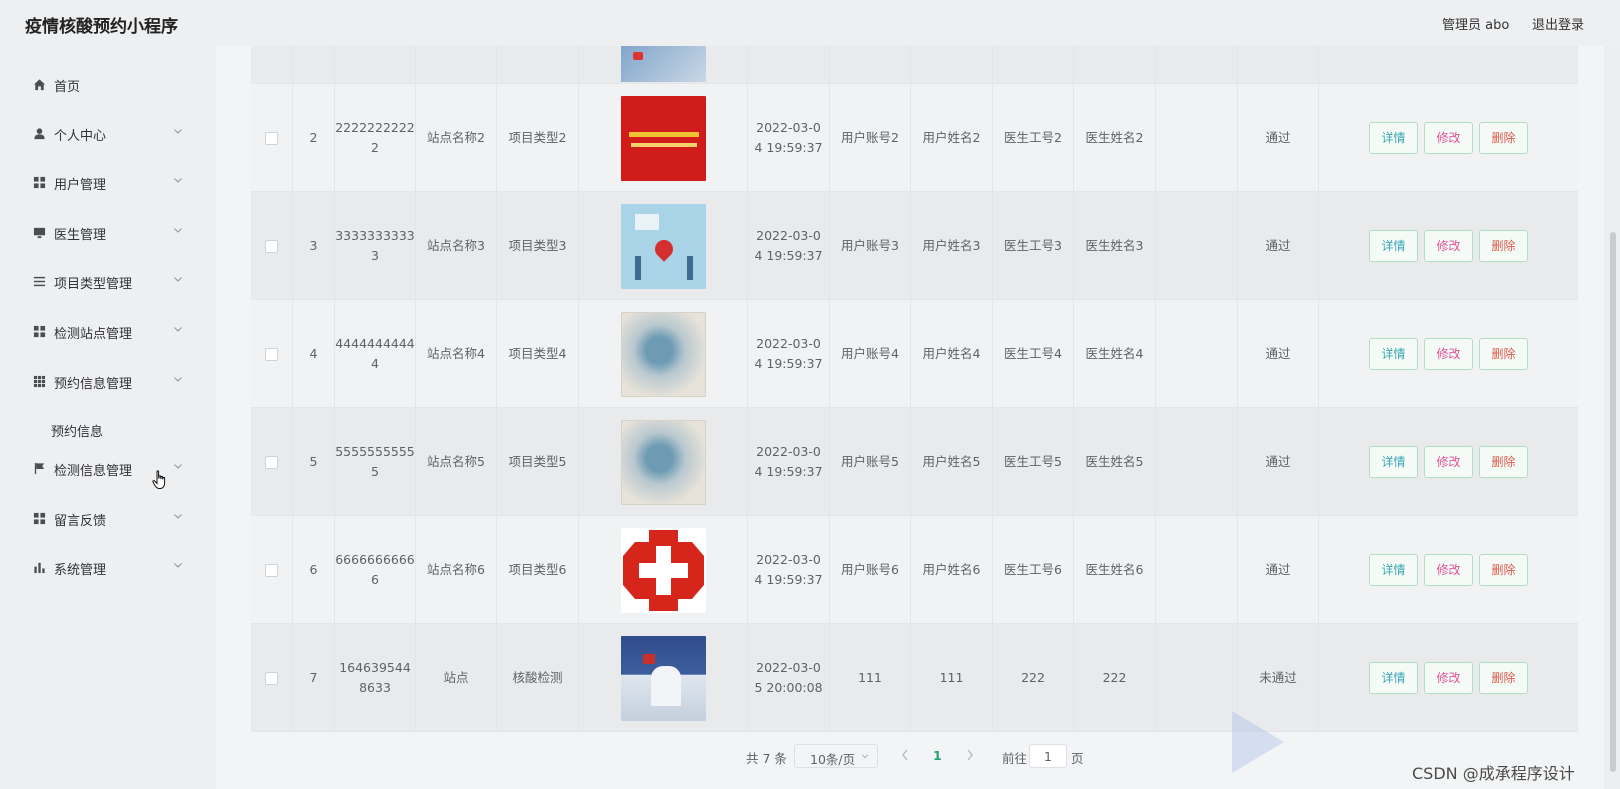 The width and height of the screenshot is (1620, 789). I want to click on row-index: 2, so click(314, 138).